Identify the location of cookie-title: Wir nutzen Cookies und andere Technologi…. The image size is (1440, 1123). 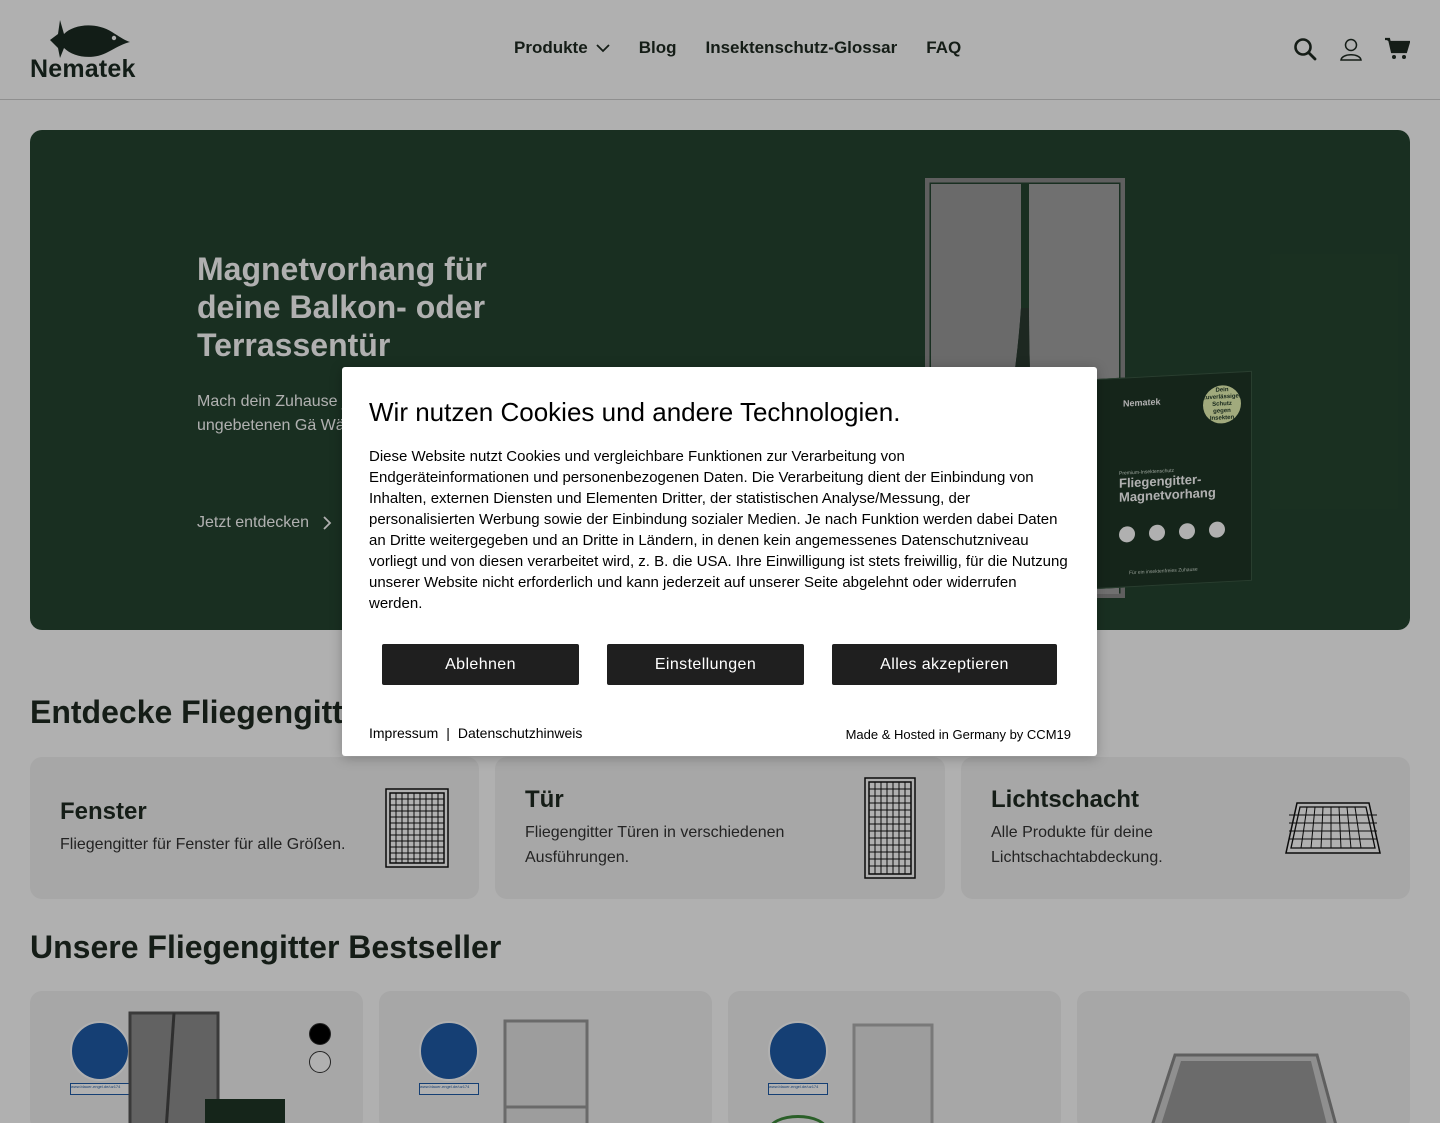
(635, 412).